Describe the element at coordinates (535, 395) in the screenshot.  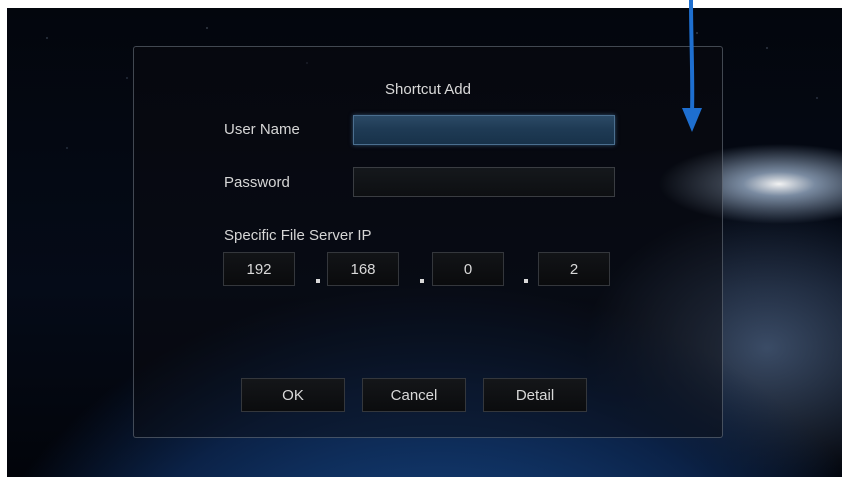
I see `detail-button: Detail` at that location.